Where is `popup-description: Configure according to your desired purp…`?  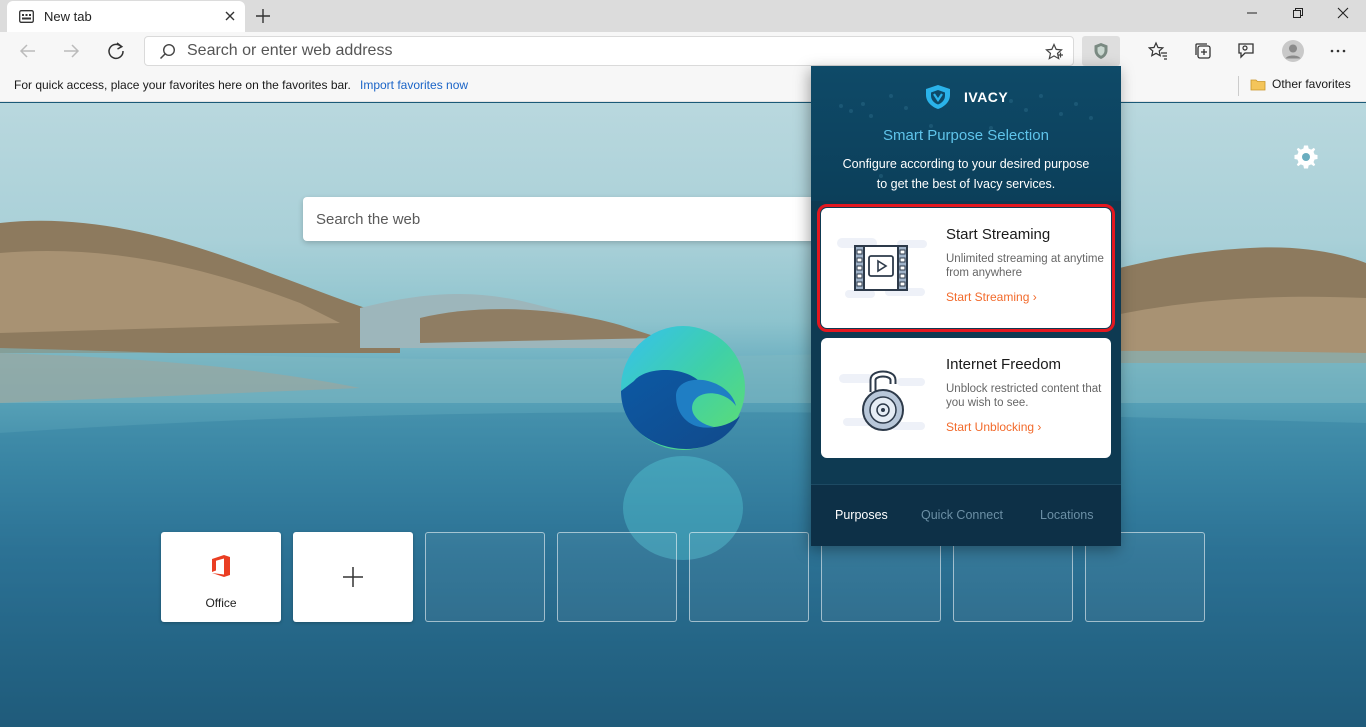
popup-description: Configure according to your desired purp… is located at coordinates (966, 174).